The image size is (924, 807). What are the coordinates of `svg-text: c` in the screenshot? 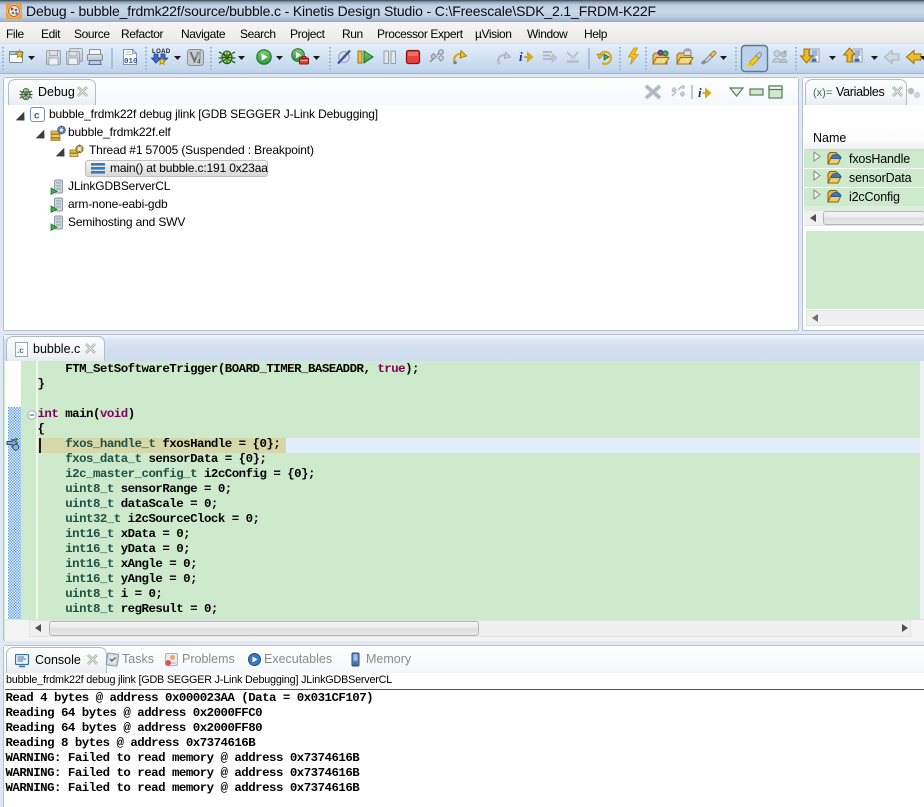 It's located at (37, 116).